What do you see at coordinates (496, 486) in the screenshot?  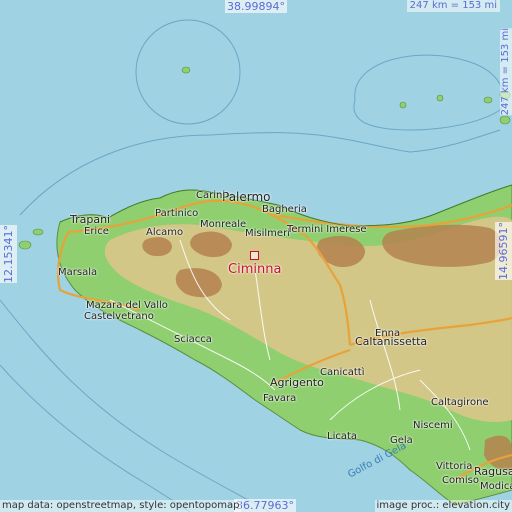 I see `town-modica: Modica` at bounding box center [496, 486].